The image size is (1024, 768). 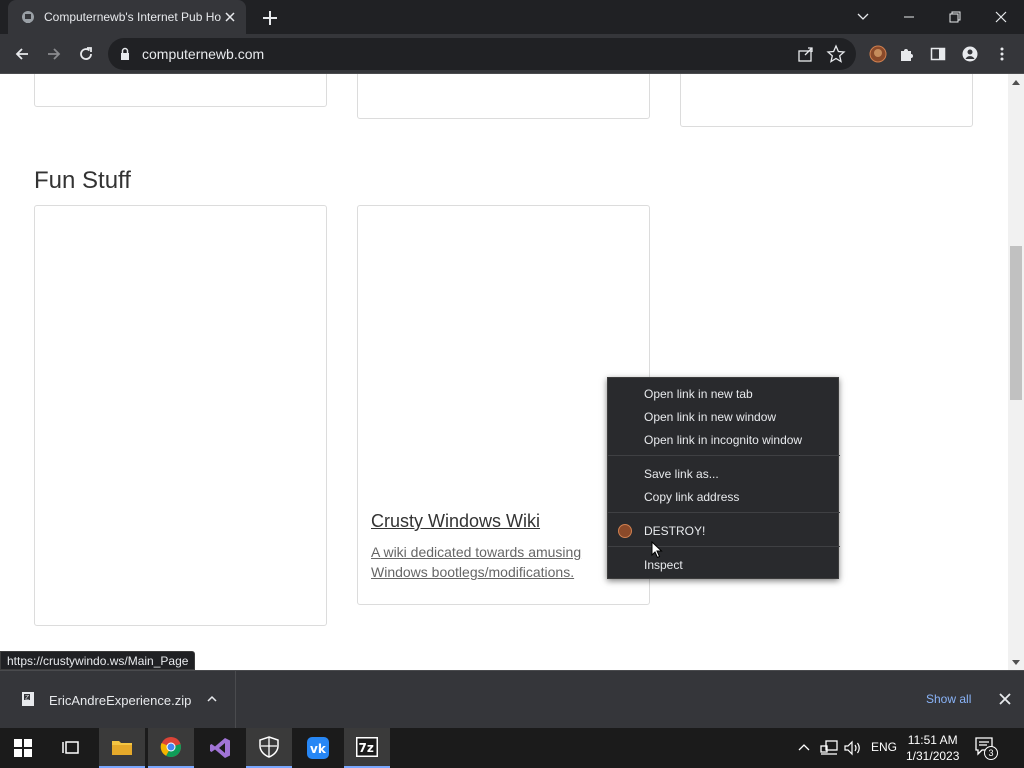 What do you see at coordinates (836, 54) in the screenshot?
I see `bookmark-star-icon` at bounding box center [836, 54].